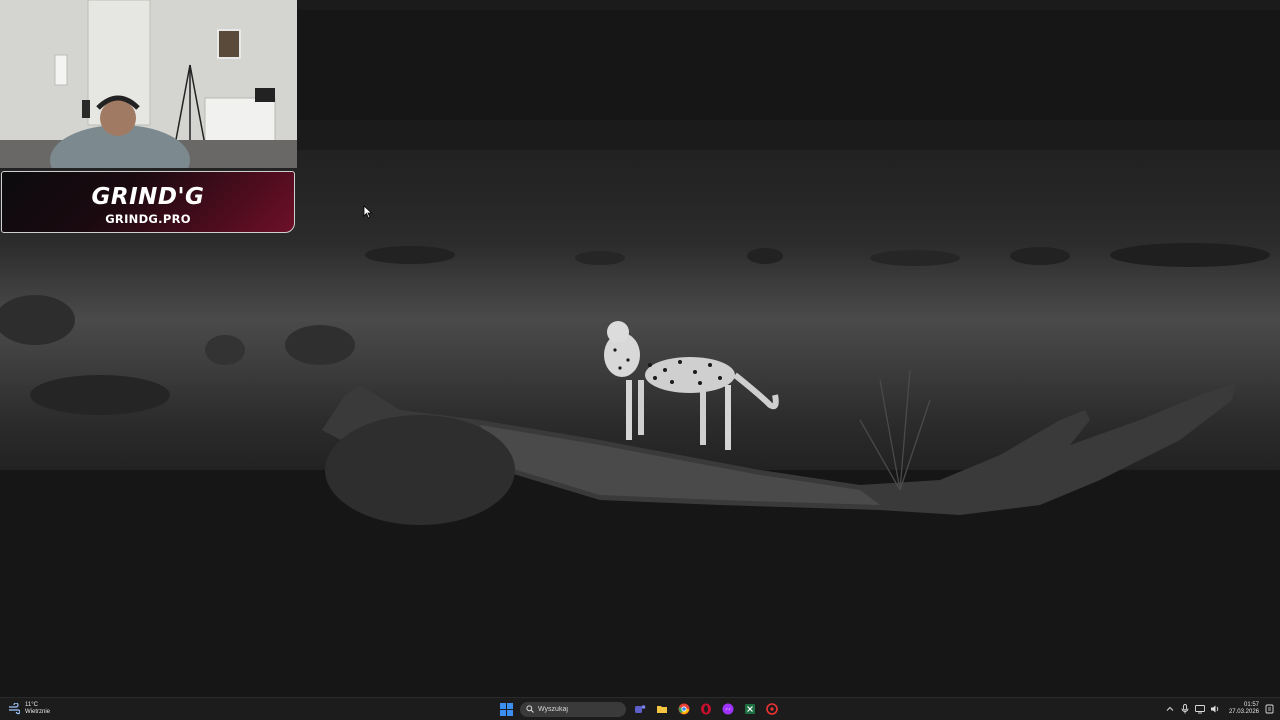  I want to click on opera-button, so click(706, 709).